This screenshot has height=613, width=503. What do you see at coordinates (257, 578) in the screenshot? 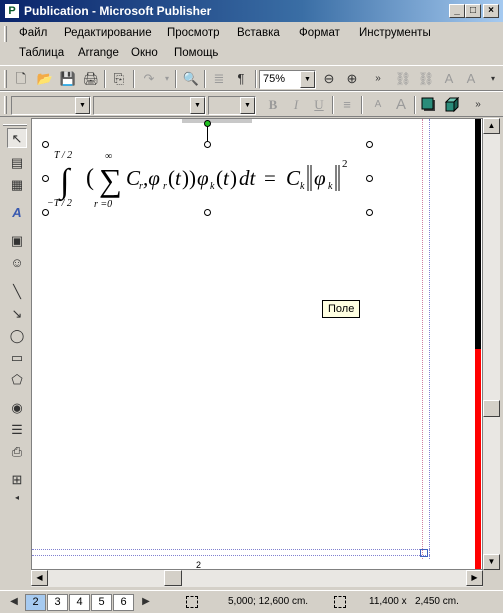
I see `horizontal-scrollbar: ◀ ▶` at bounding box center [257, 578].